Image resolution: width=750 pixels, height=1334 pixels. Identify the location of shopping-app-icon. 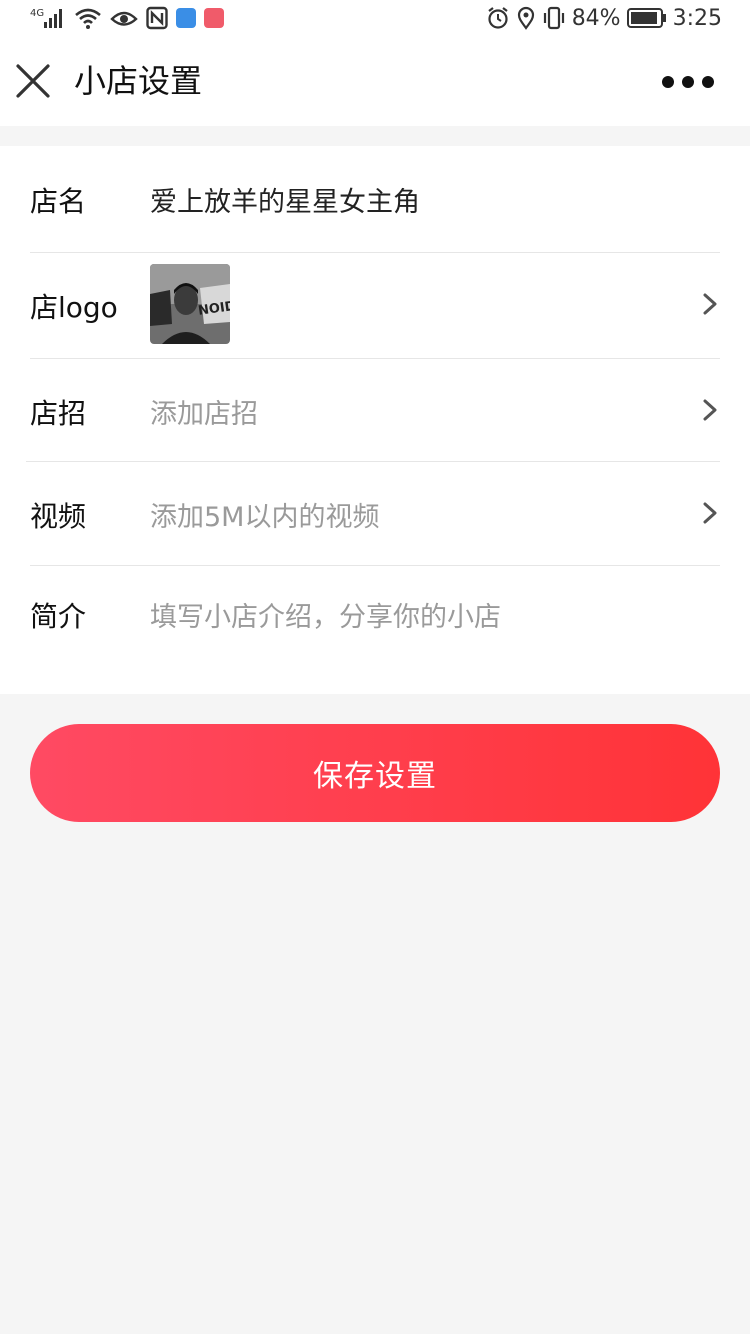
(214, 18).